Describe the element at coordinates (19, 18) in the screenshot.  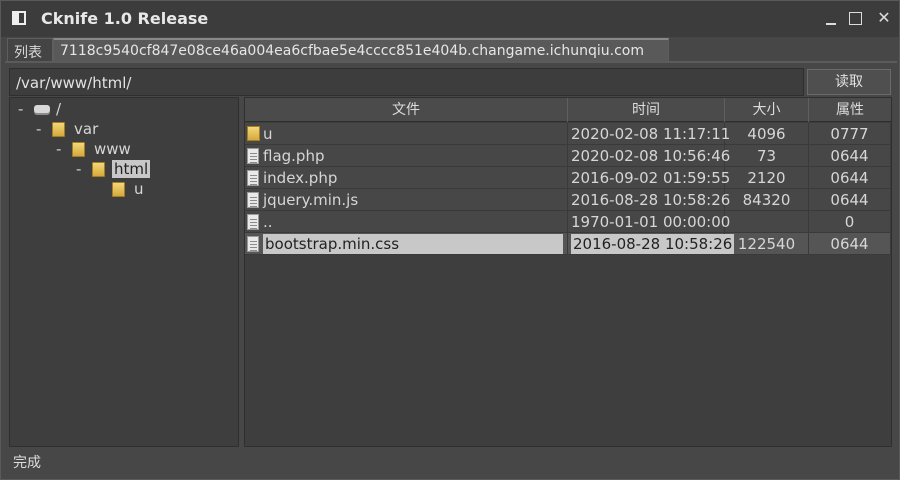
I see `app-icon` at that location.